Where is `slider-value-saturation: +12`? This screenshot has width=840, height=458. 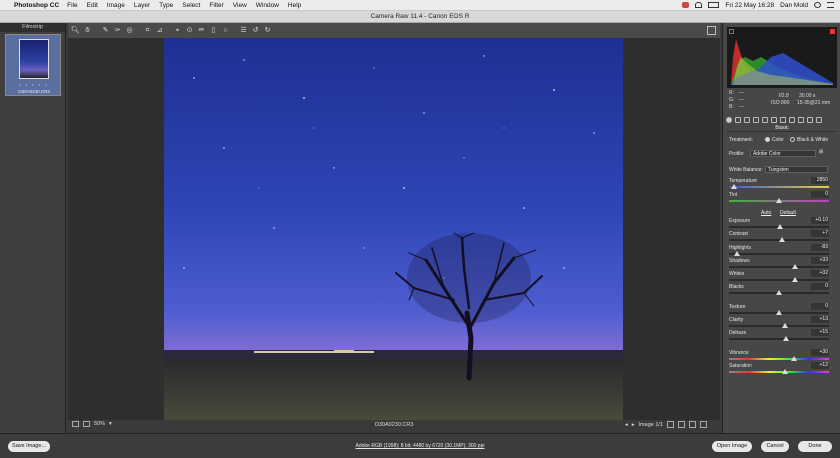
slider-value-saturation: +12 is located at coordinates (820, 365).